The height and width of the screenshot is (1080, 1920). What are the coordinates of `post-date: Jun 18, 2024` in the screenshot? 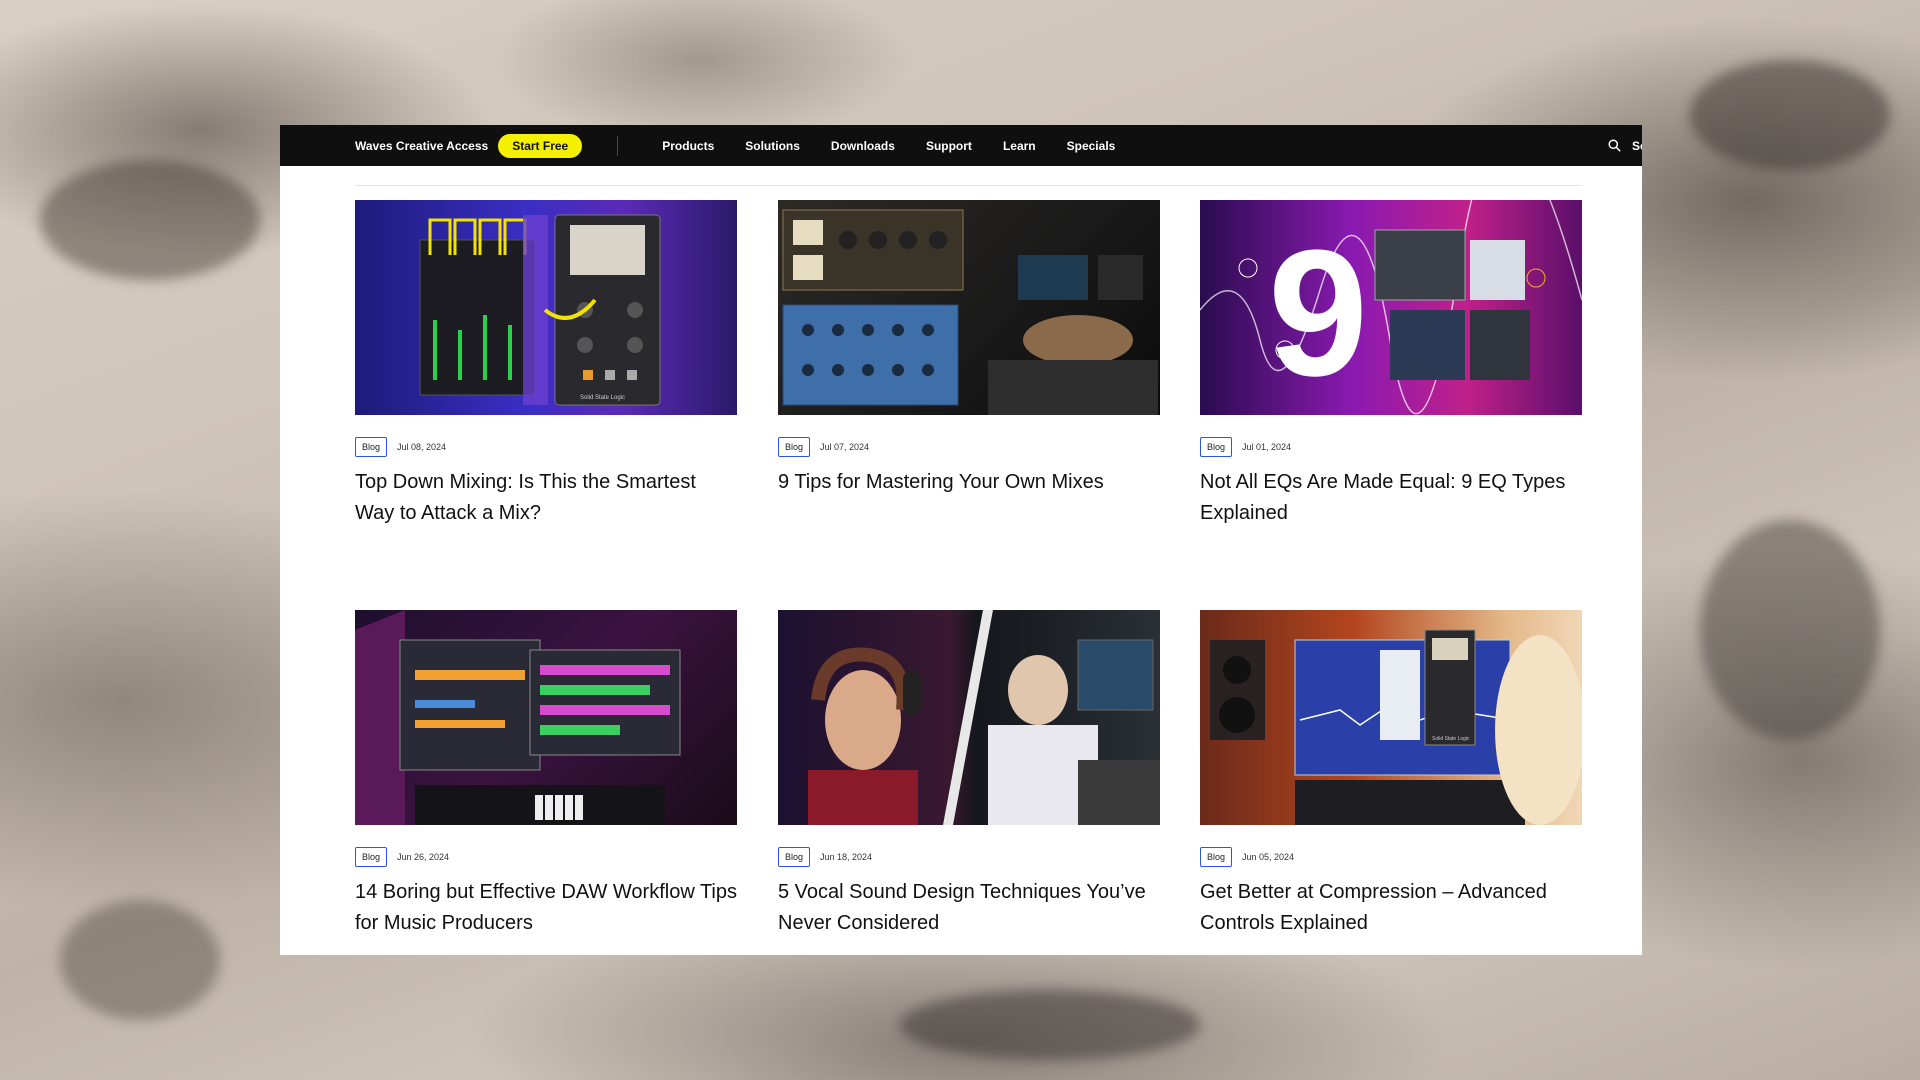 It's located at (846, 857).